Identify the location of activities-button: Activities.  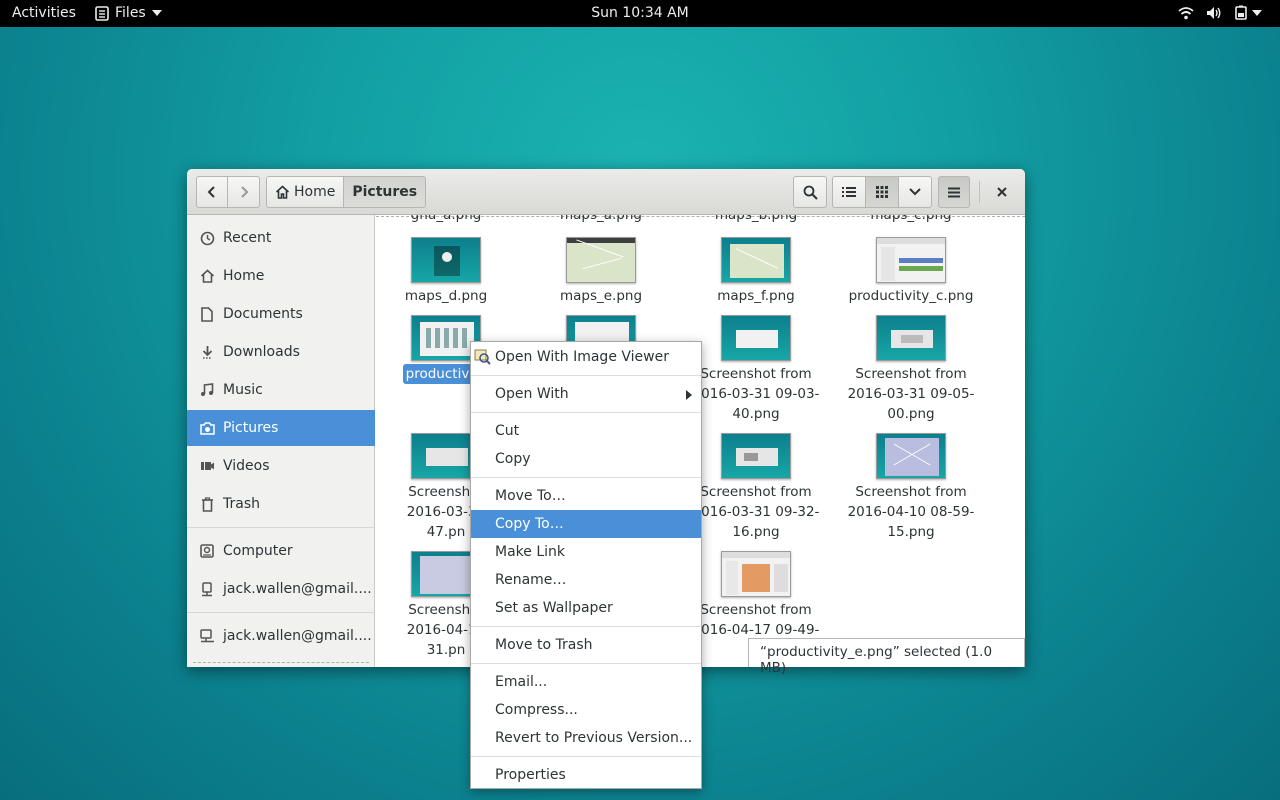
(44, 13).